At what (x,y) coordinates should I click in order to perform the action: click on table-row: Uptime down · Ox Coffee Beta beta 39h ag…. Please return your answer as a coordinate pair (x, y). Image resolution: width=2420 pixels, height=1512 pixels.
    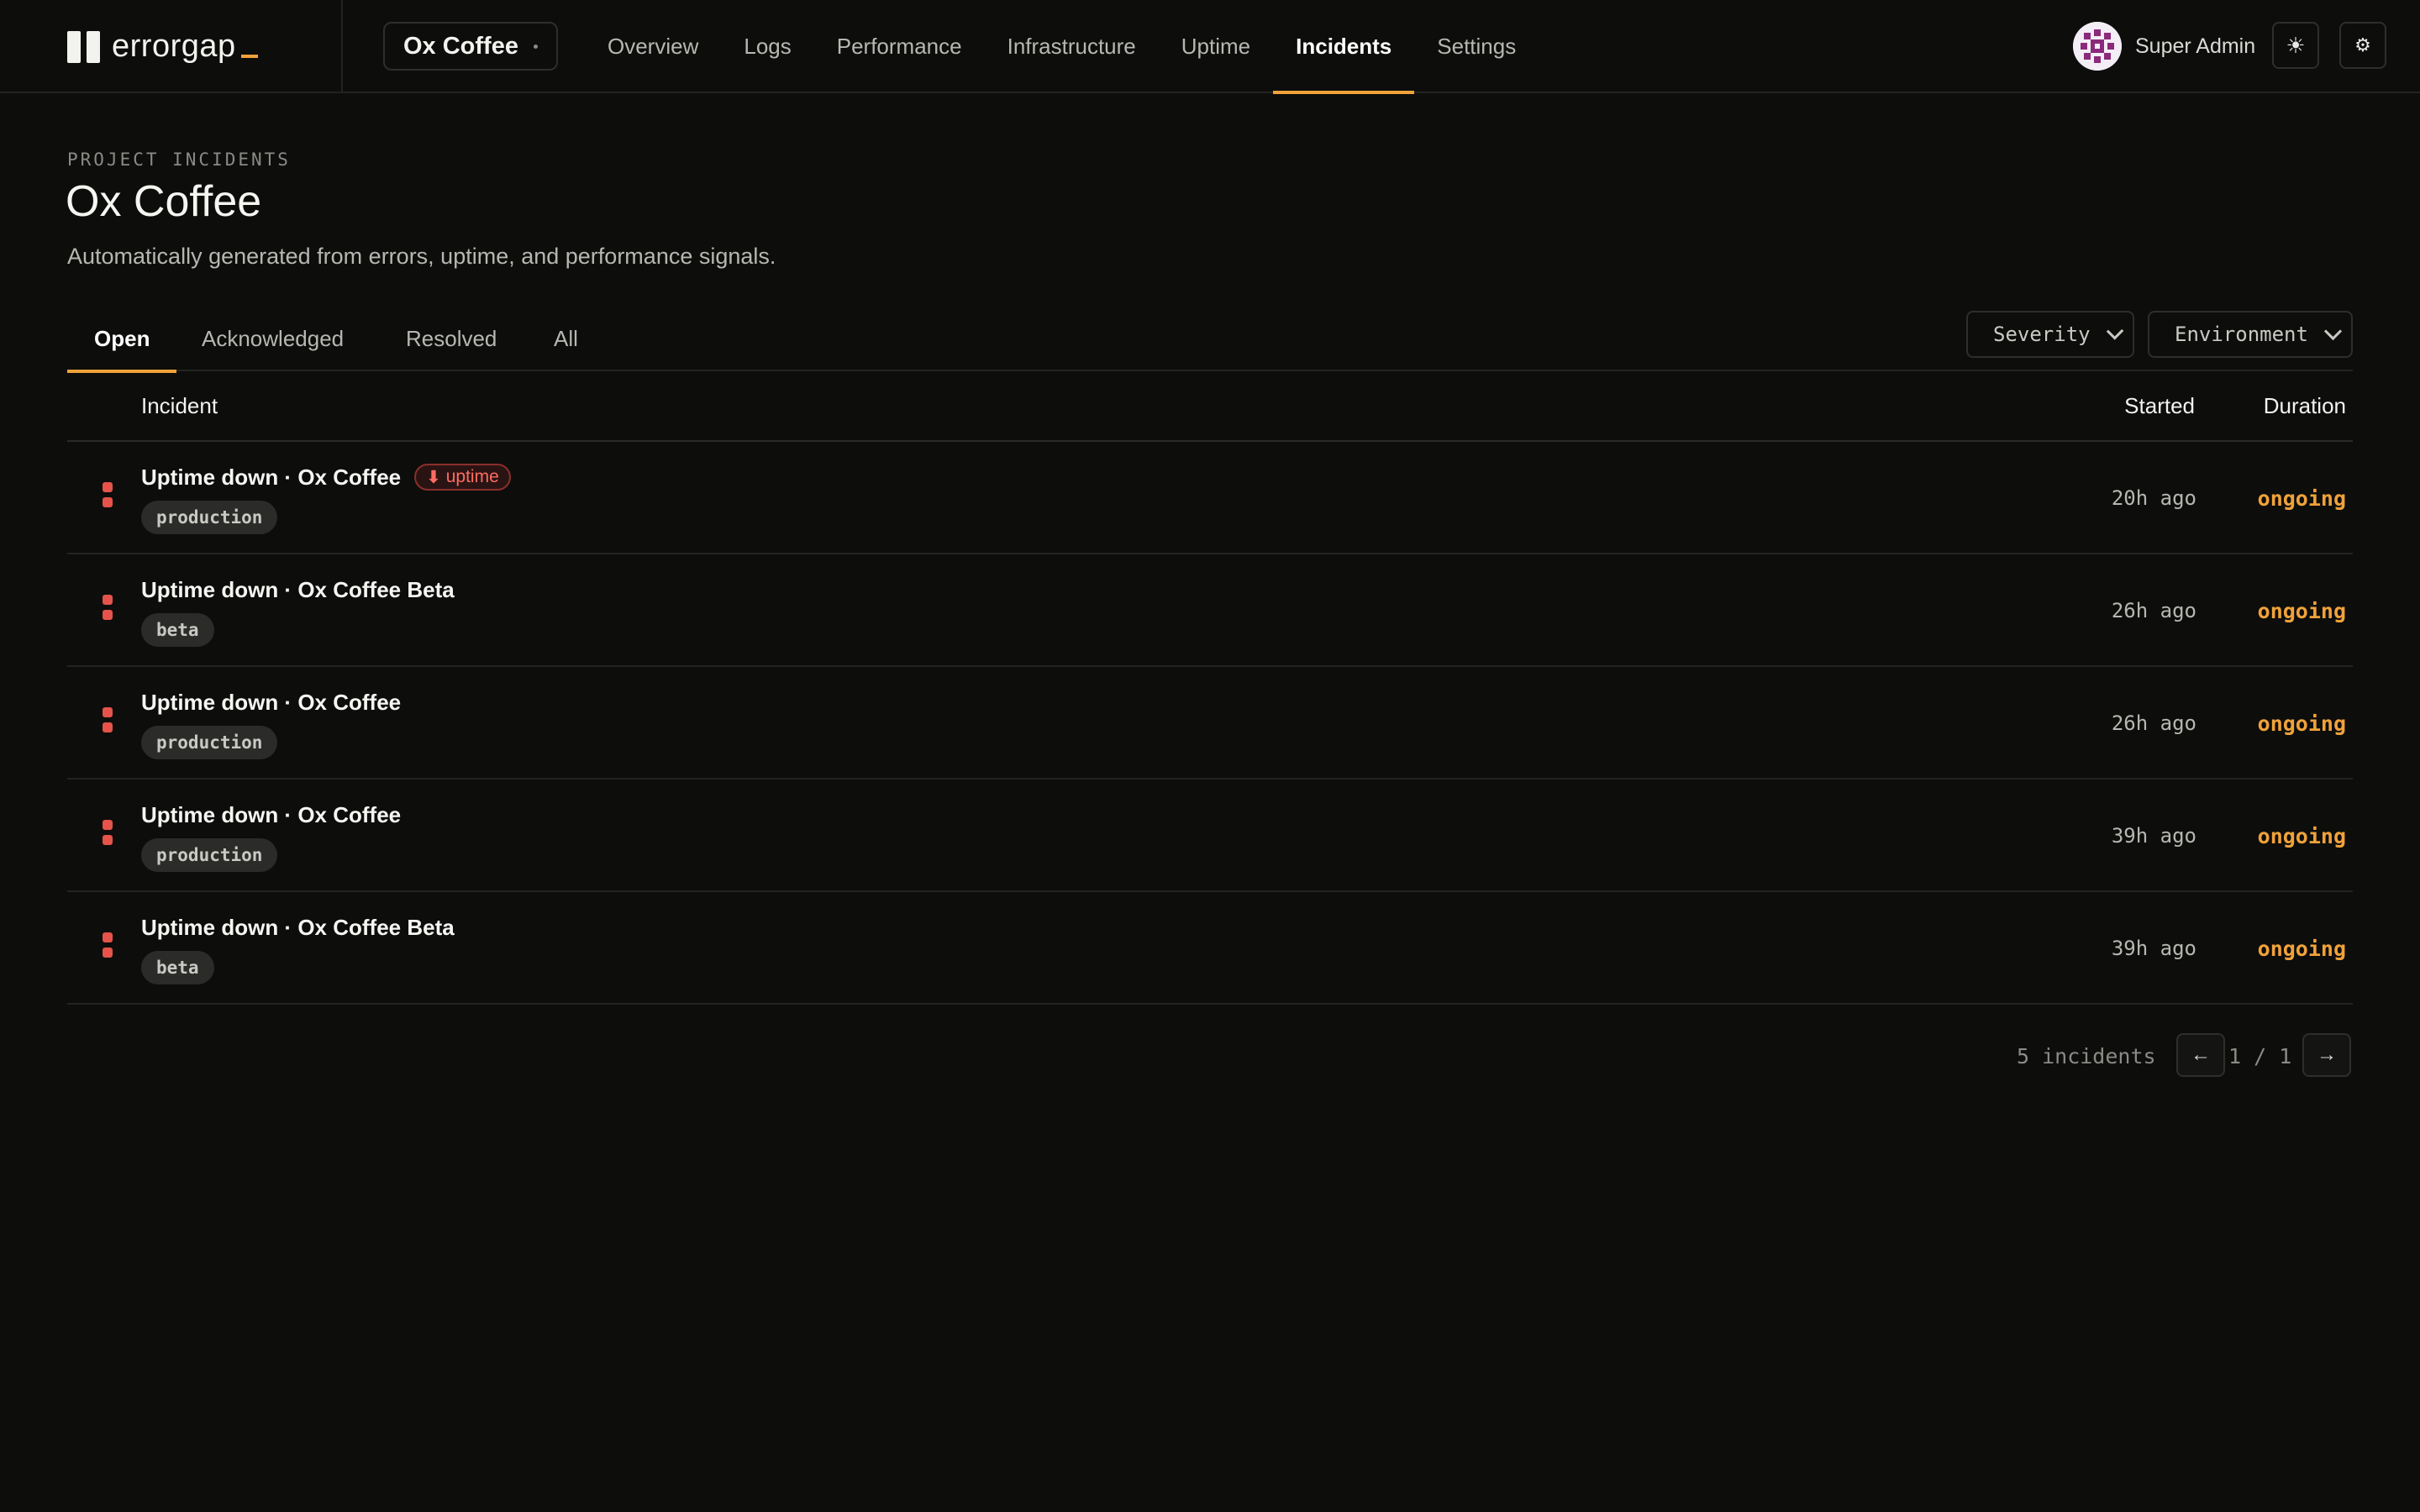
    Looking at the image, I should click on (1210, 948).